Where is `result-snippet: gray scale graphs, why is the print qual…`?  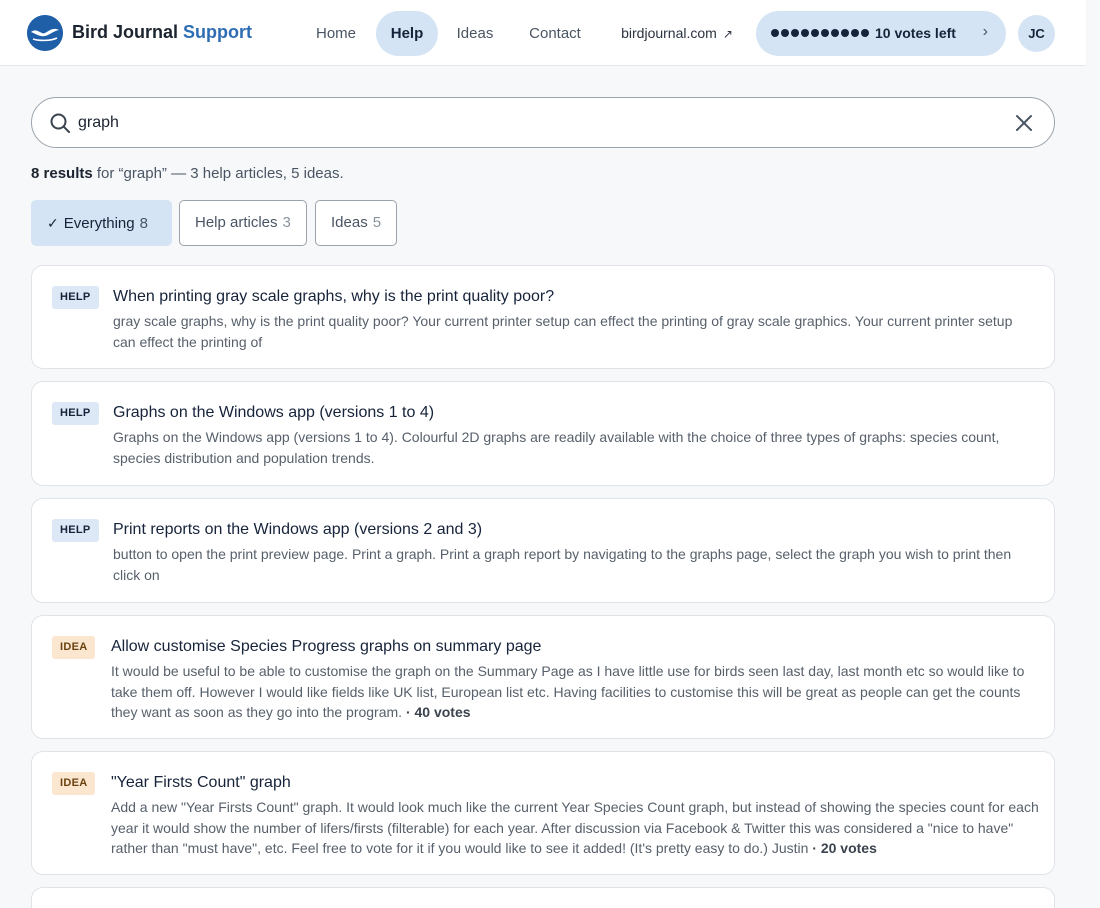
result-snippet: gray scale graphs, why is the print qual… is located at coordinates (563, 331).